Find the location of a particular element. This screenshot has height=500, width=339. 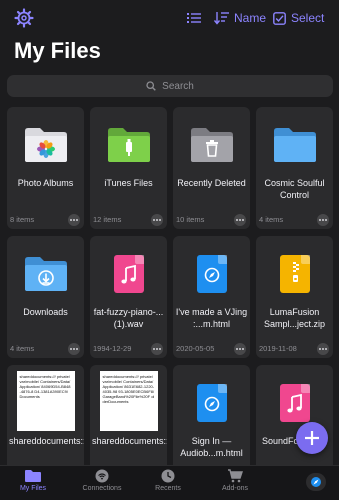

tab-label: Connections is located at coordinates (102, 488).